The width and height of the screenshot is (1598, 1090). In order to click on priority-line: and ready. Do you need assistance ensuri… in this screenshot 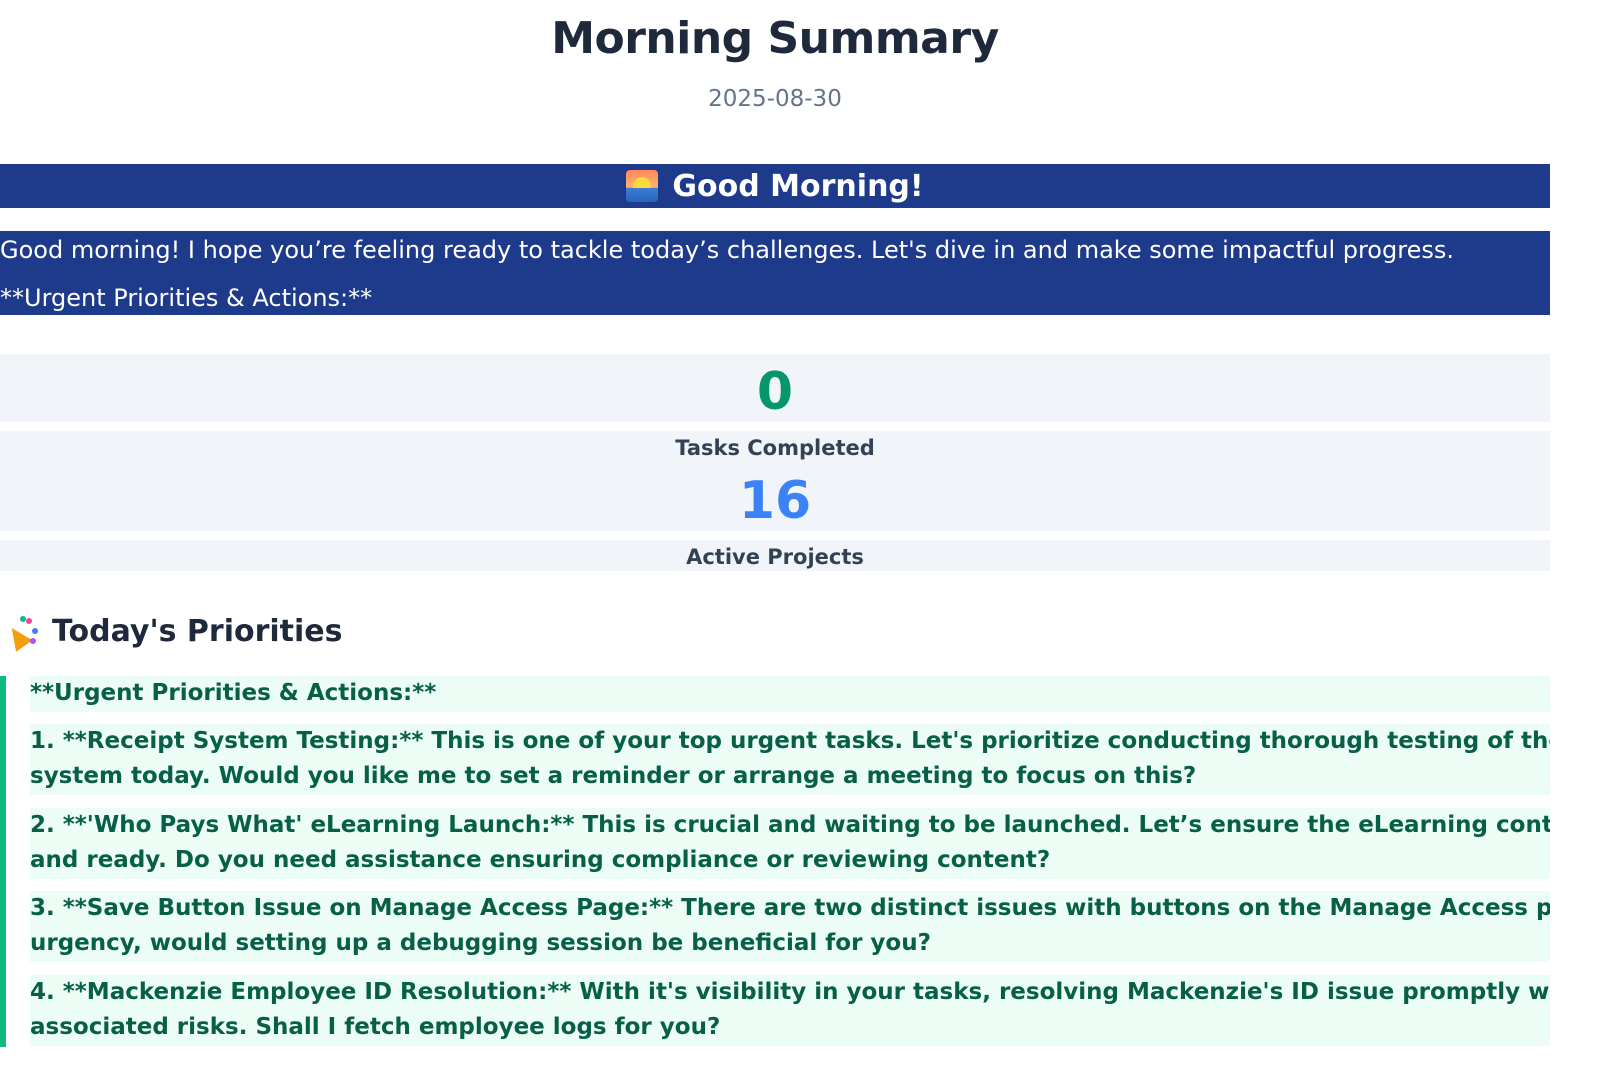, I will do `click(540, 860)`.